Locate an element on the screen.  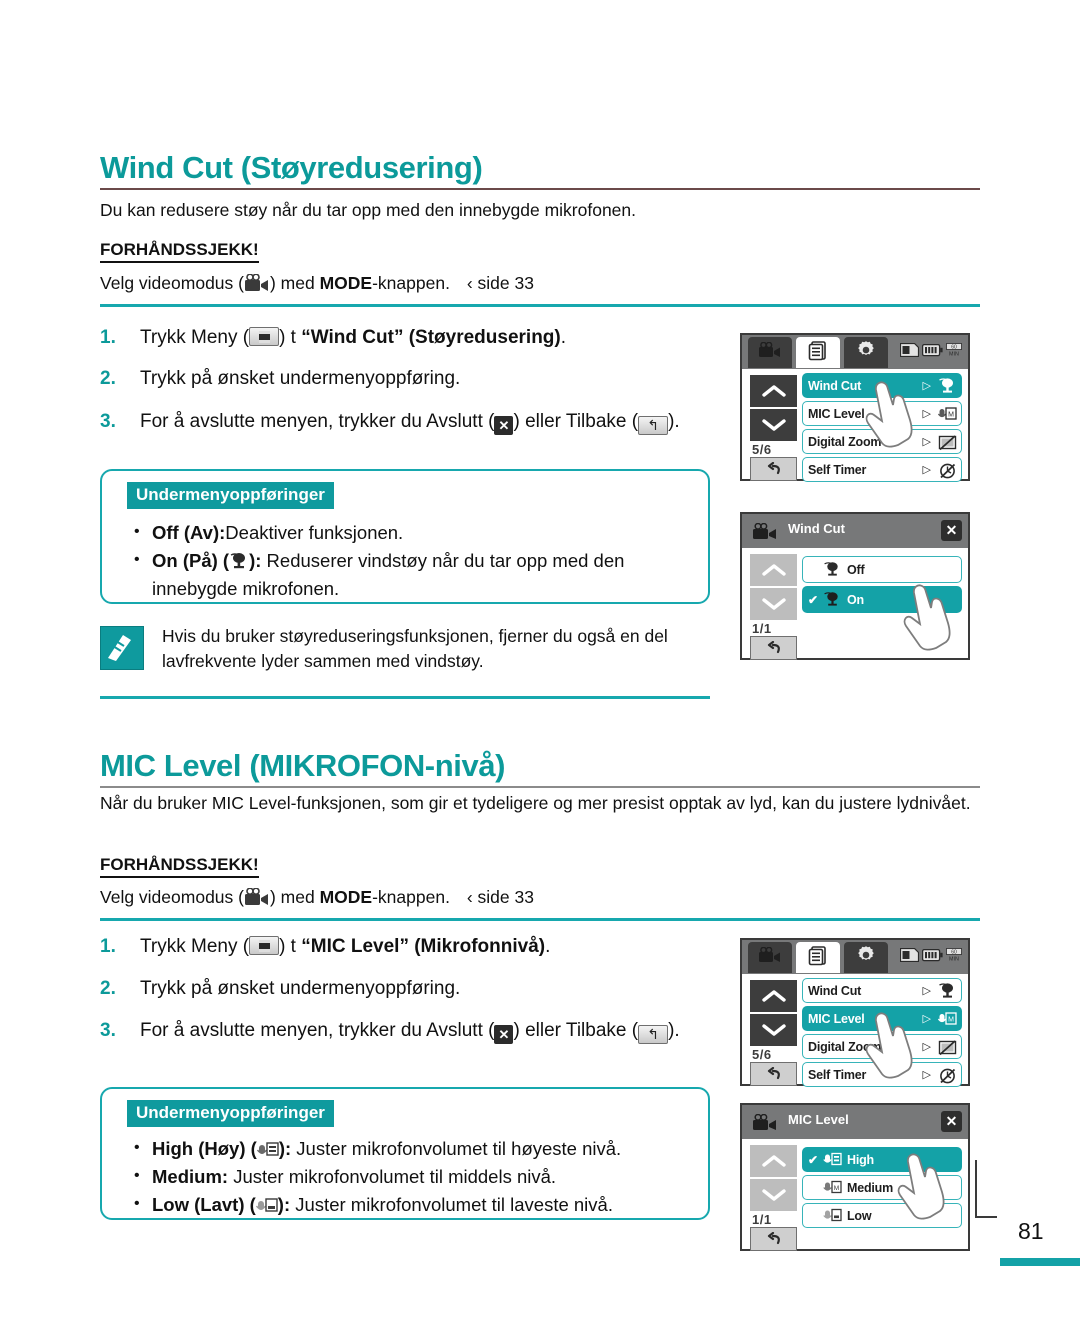
note-pencil-icon is located at coordinates (122, 648).